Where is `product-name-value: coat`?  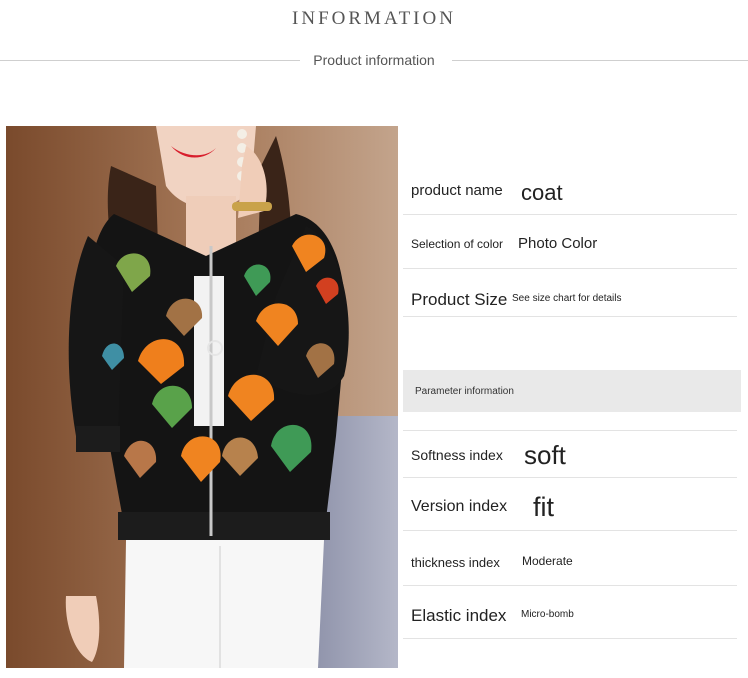
product-name-value: coat is located at coordinates (542, 192).